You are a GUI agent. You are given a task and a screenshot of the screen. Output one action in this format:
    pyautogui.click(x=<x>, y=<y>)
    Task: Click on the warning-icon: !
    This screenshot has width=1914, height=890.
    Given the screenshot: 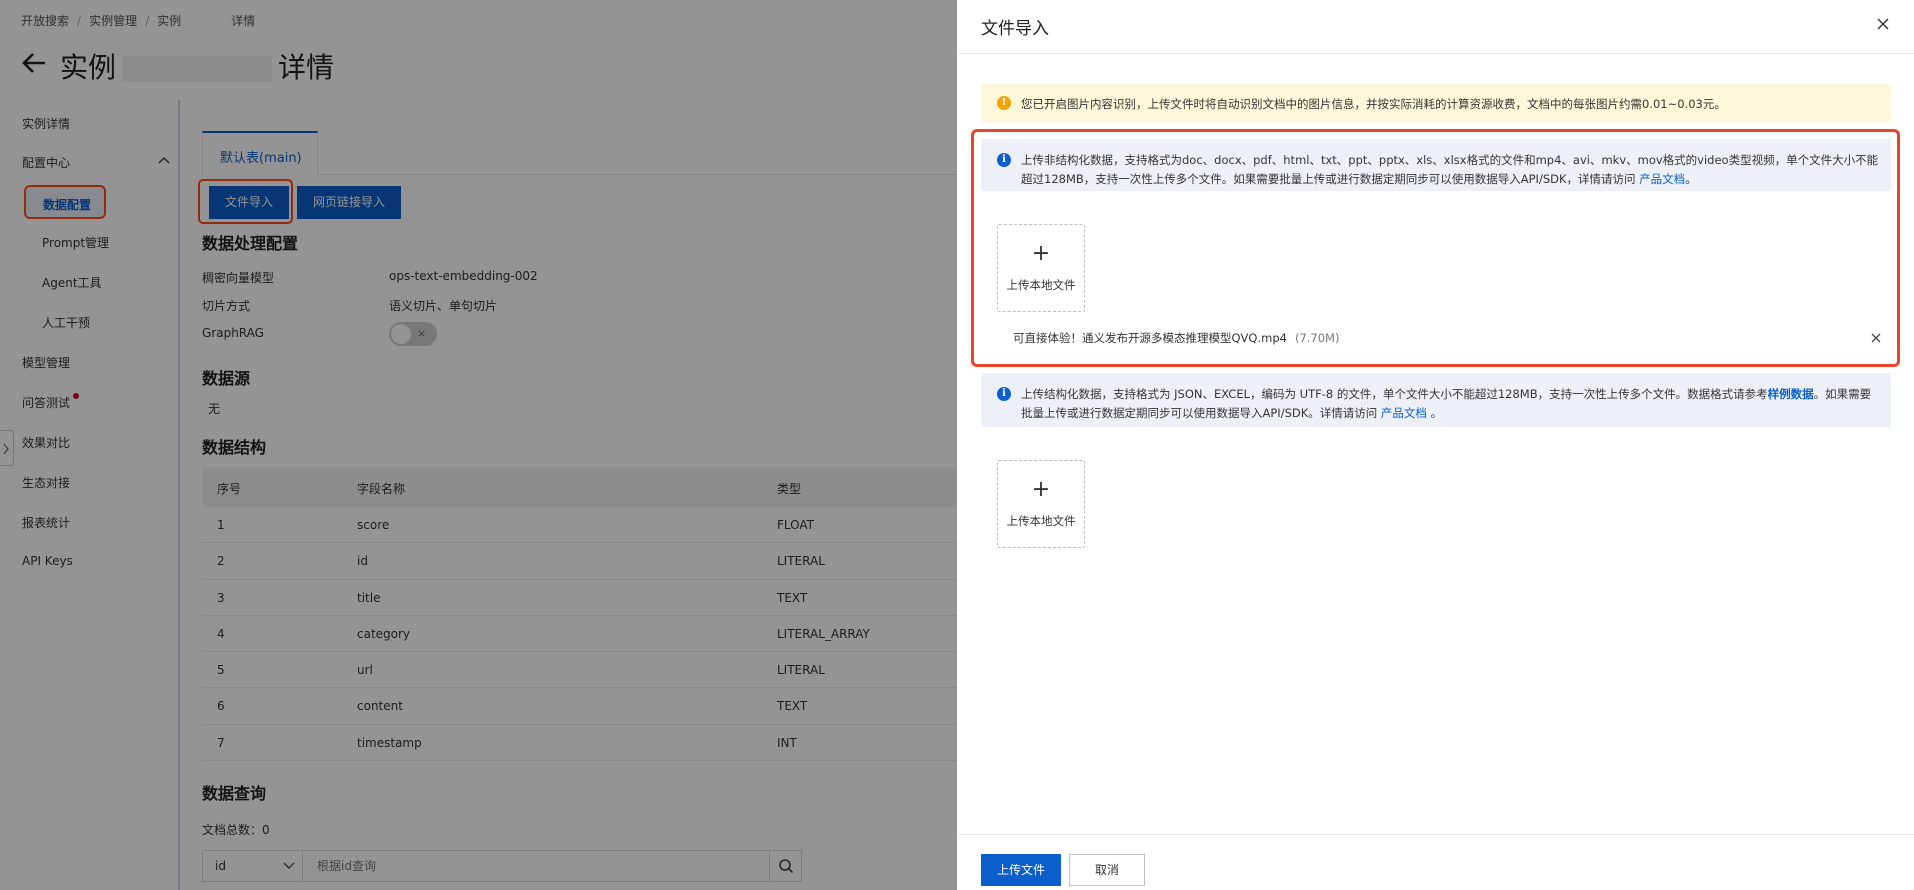 What is the action you would take?
    pyautogui.click(x=1004, y=103)
    